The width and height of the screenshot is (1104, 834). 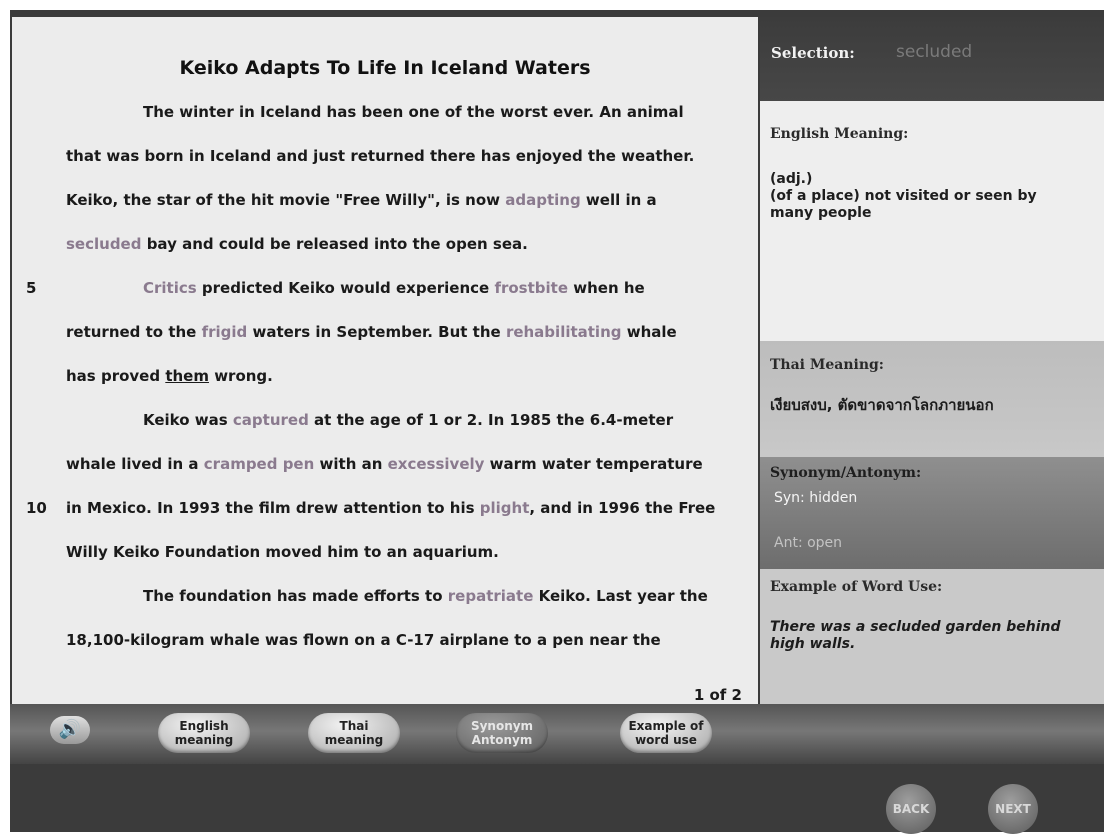 I want to click on example-of-word-use-button: Example of word use, so click(x=666, y=733).